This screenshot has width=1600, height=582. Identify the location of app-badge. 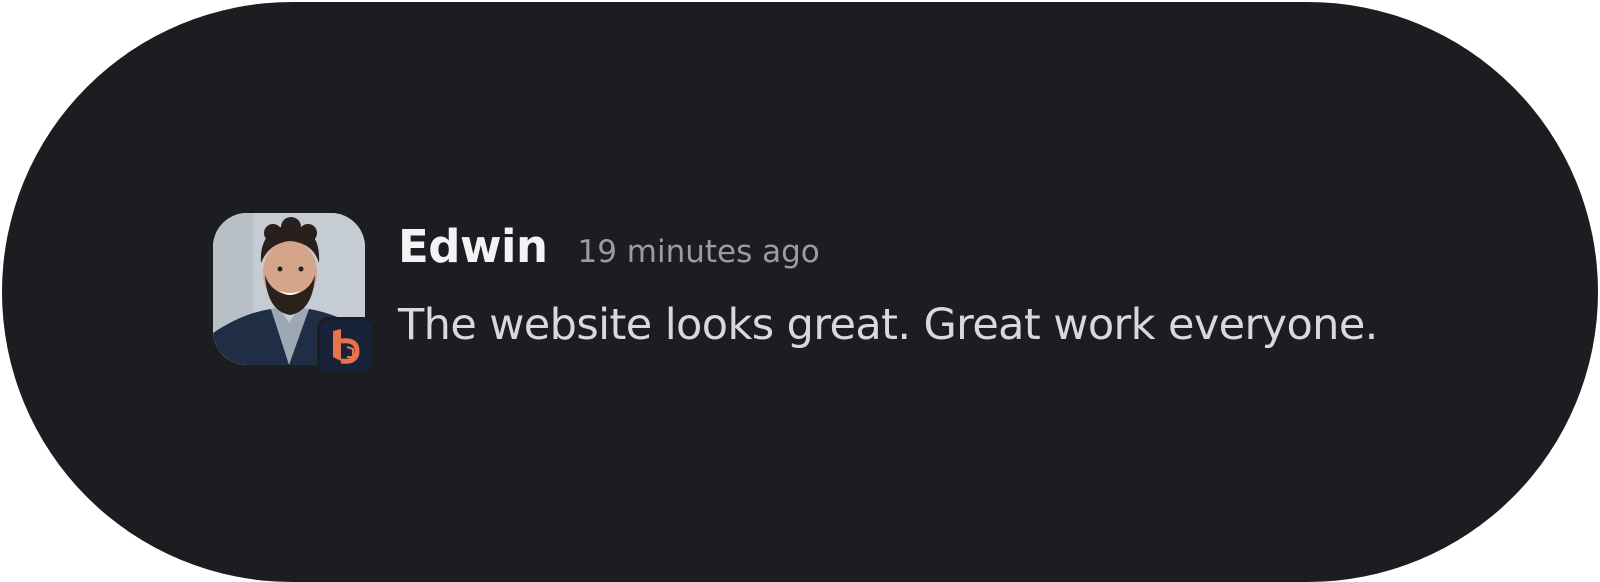
(346, 346).